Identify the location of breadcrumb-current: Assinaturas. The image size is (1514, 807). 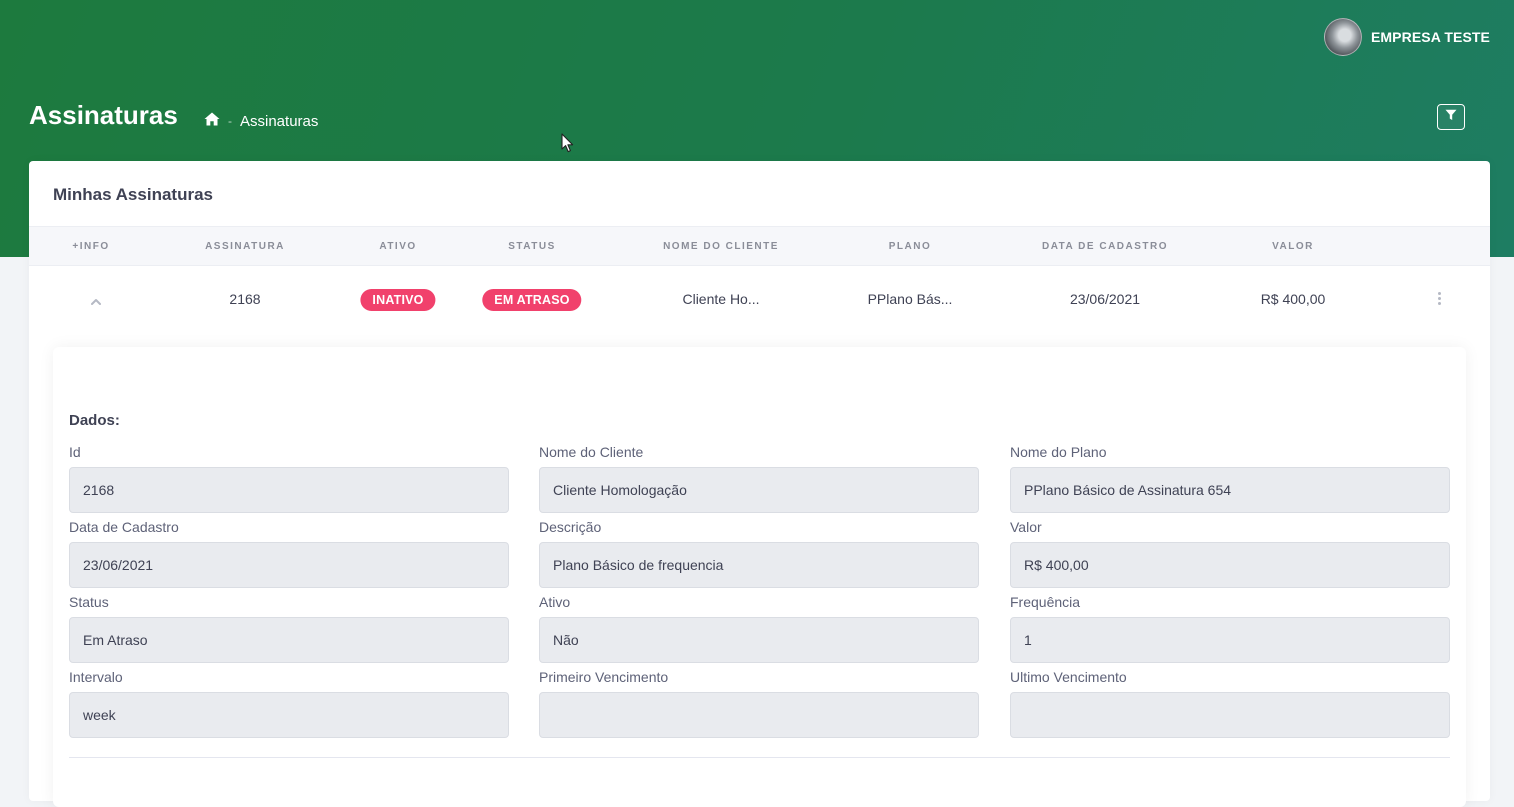
(279, 121).